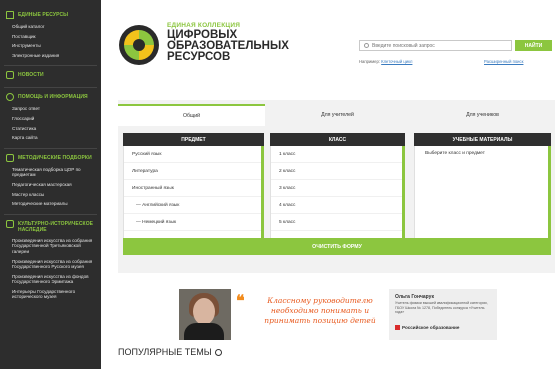 The width and height of the screenshot is (555, 369). I want to click on popular-topics-title: Популярные темы, so click(165, 352).